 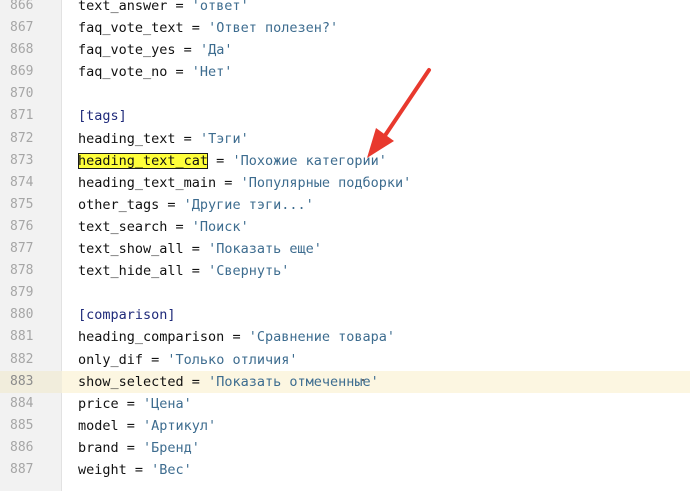 What do you see at coordinates (123, 7) in the screenshot?
I see `config-key: text_answer` at bounding box center [123, 7].